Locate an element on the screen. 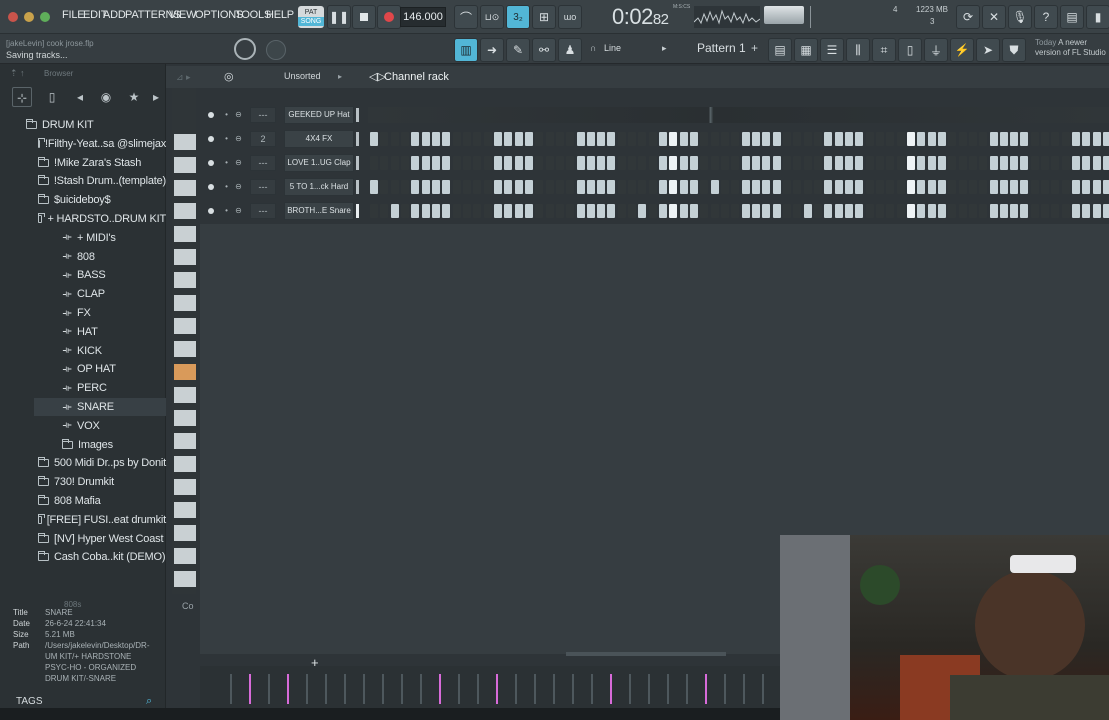  channel-name-button: 4X4 FX is located at coordinates (319, 139).